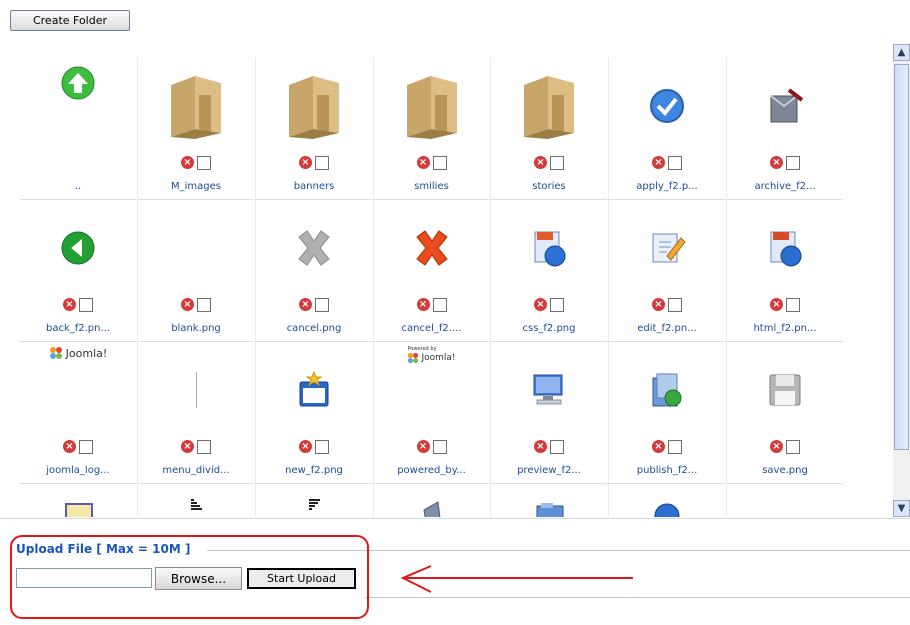 The height and width of the screenshot is (625, 910). I want to click on file-name: css_f2.png, so click(549, 328).